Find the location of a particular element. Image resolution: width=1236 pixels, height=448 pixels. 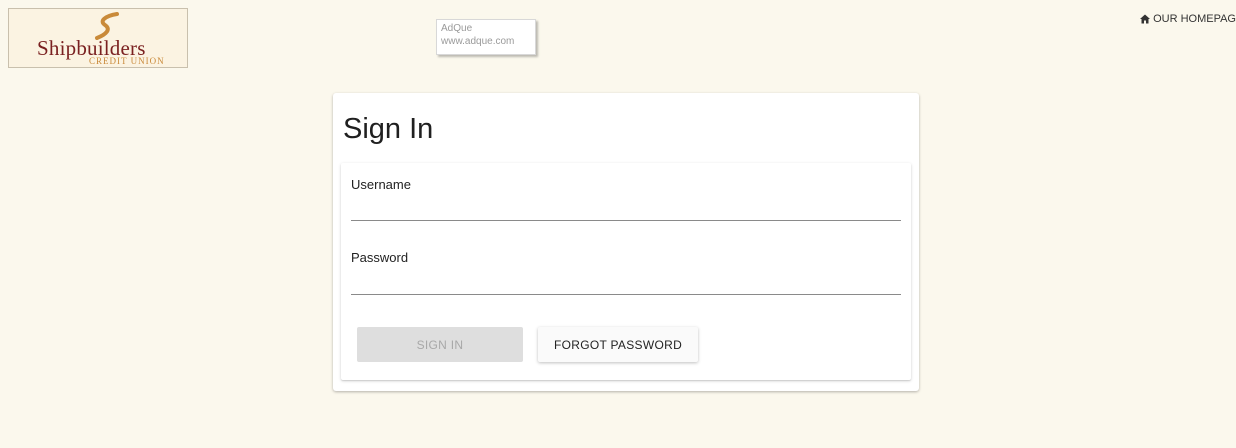

password-field is located at coordinates (626, 282).